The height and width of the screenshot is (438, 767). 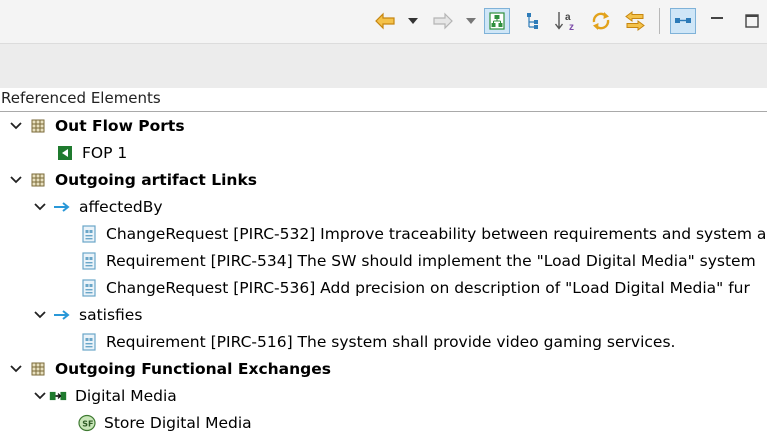 What do you see at coordinates (533, 21) in the screenshot?
I see `tree-icon` at bounding box center [533, 21].